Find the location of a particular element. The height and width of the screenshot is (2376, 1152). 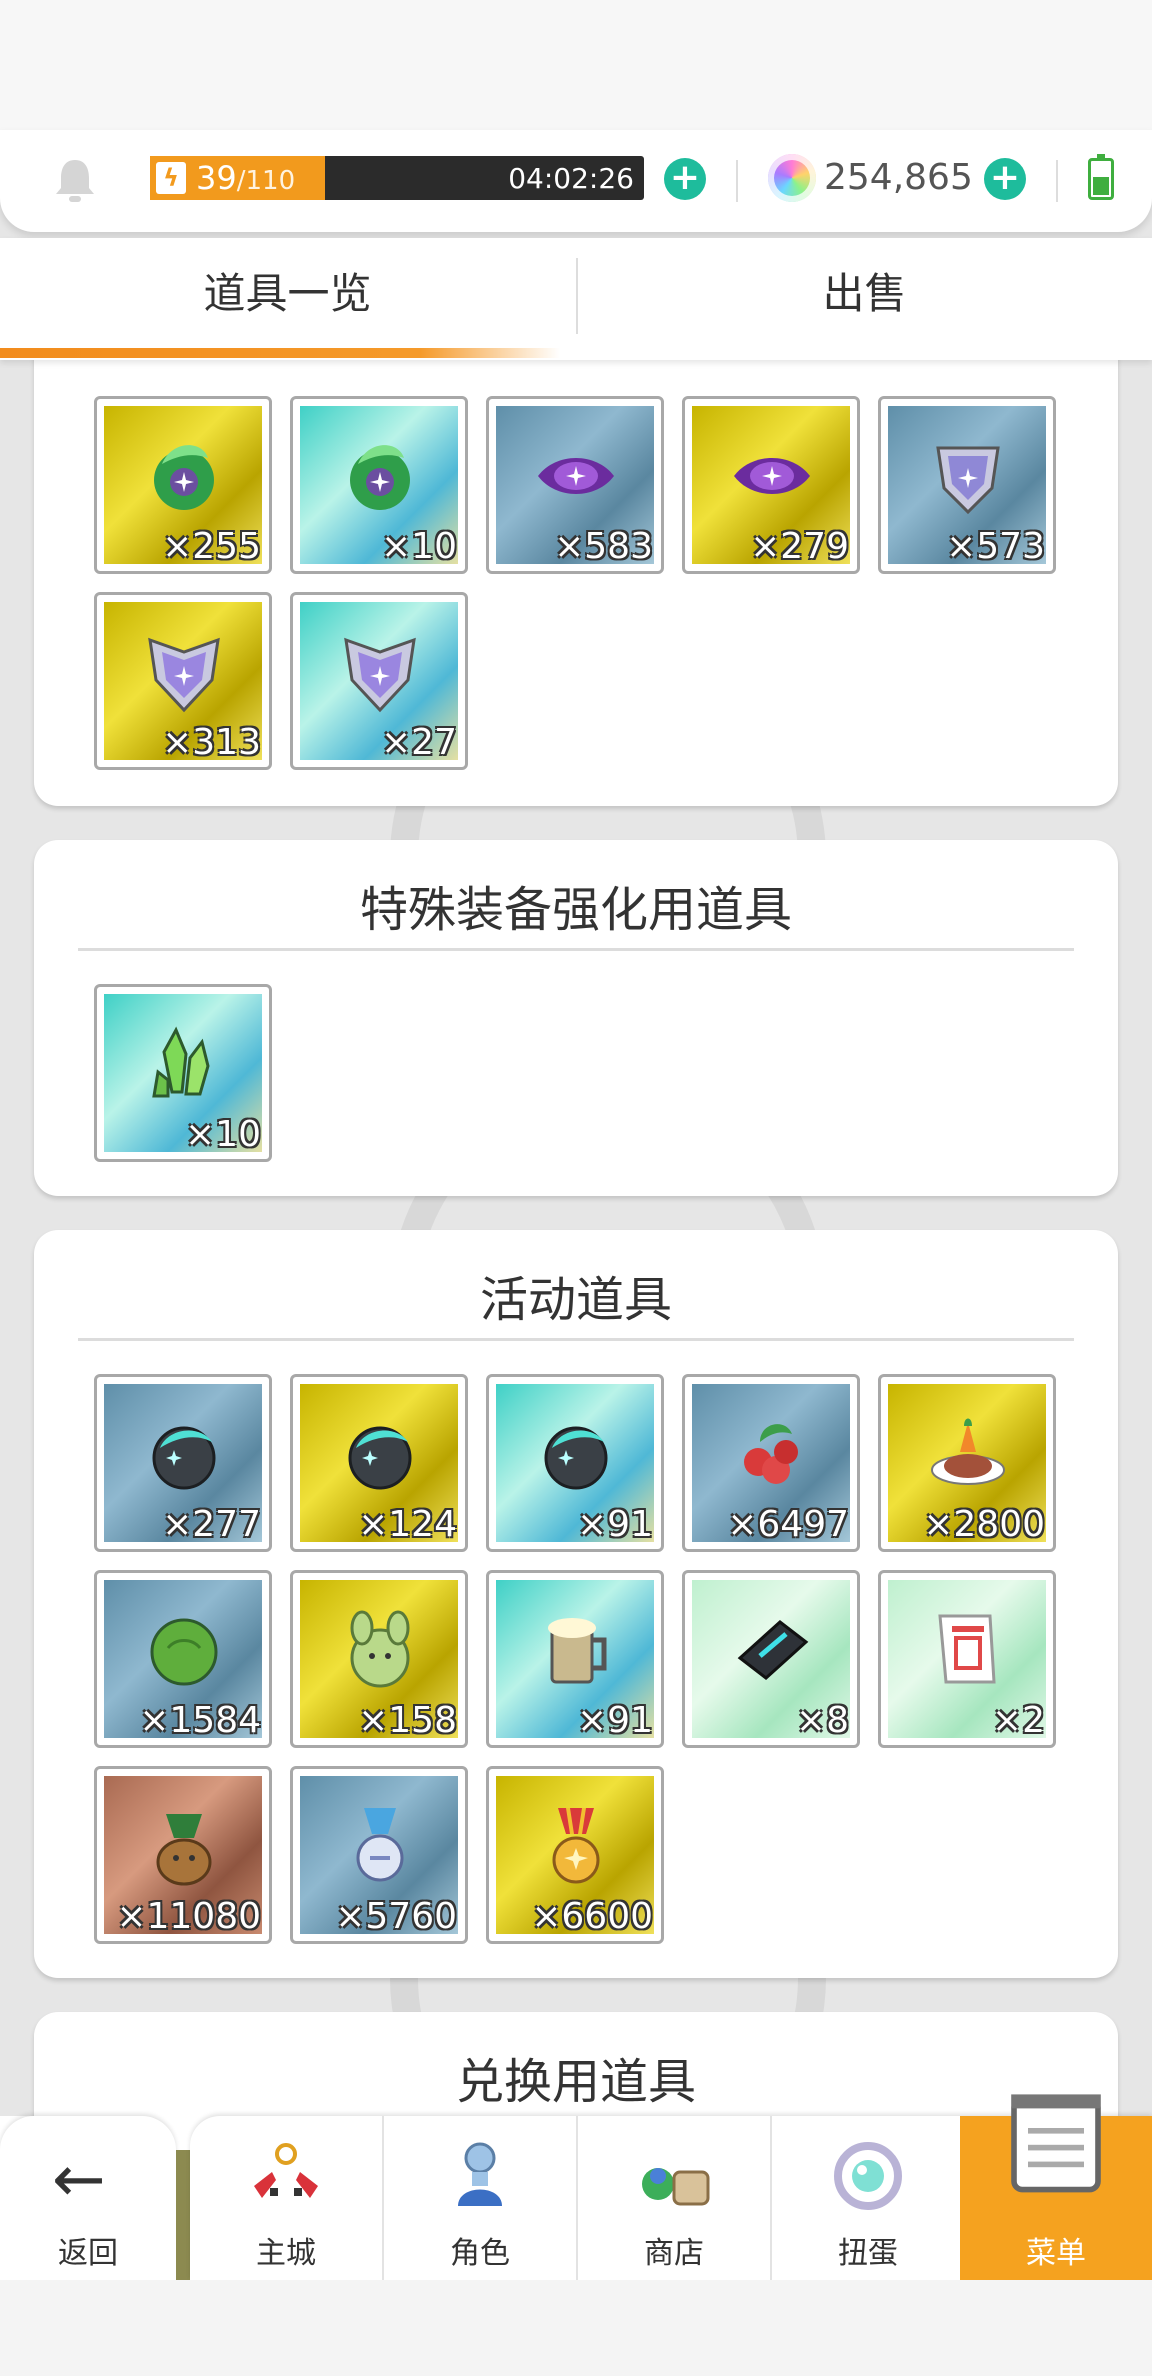

green-cabbage-icon is located at coordinates (184, 1652).